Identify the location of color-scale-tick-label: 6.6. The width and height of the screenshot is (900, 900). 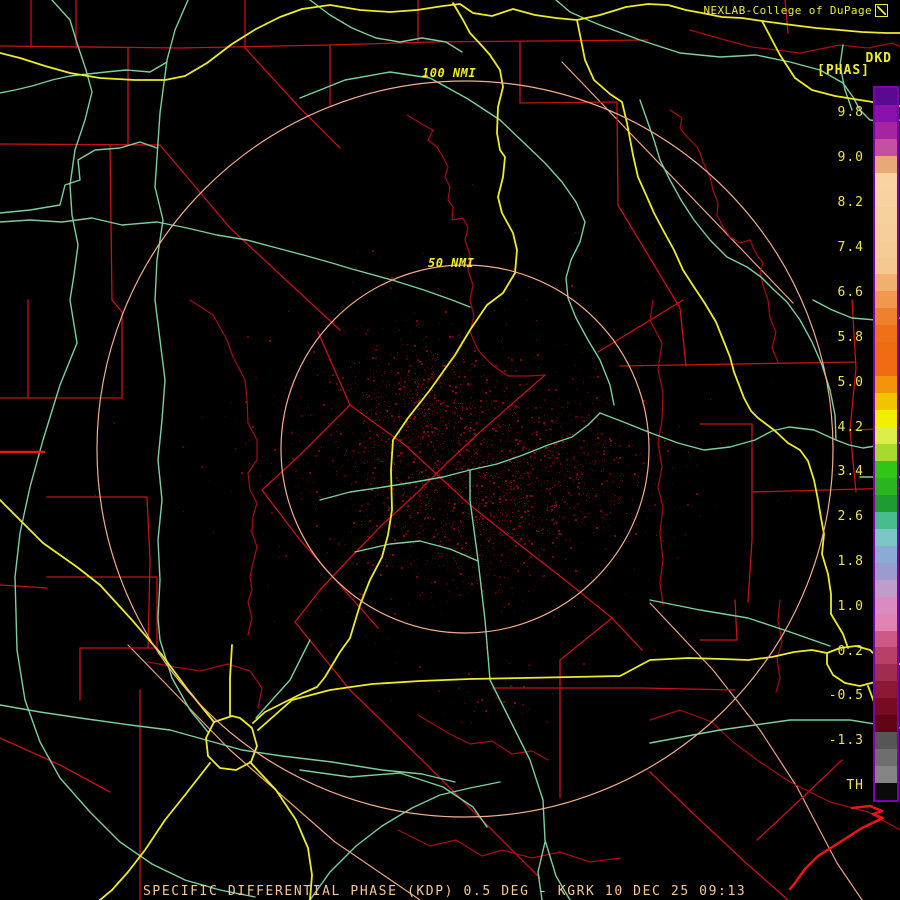
(850, 292).